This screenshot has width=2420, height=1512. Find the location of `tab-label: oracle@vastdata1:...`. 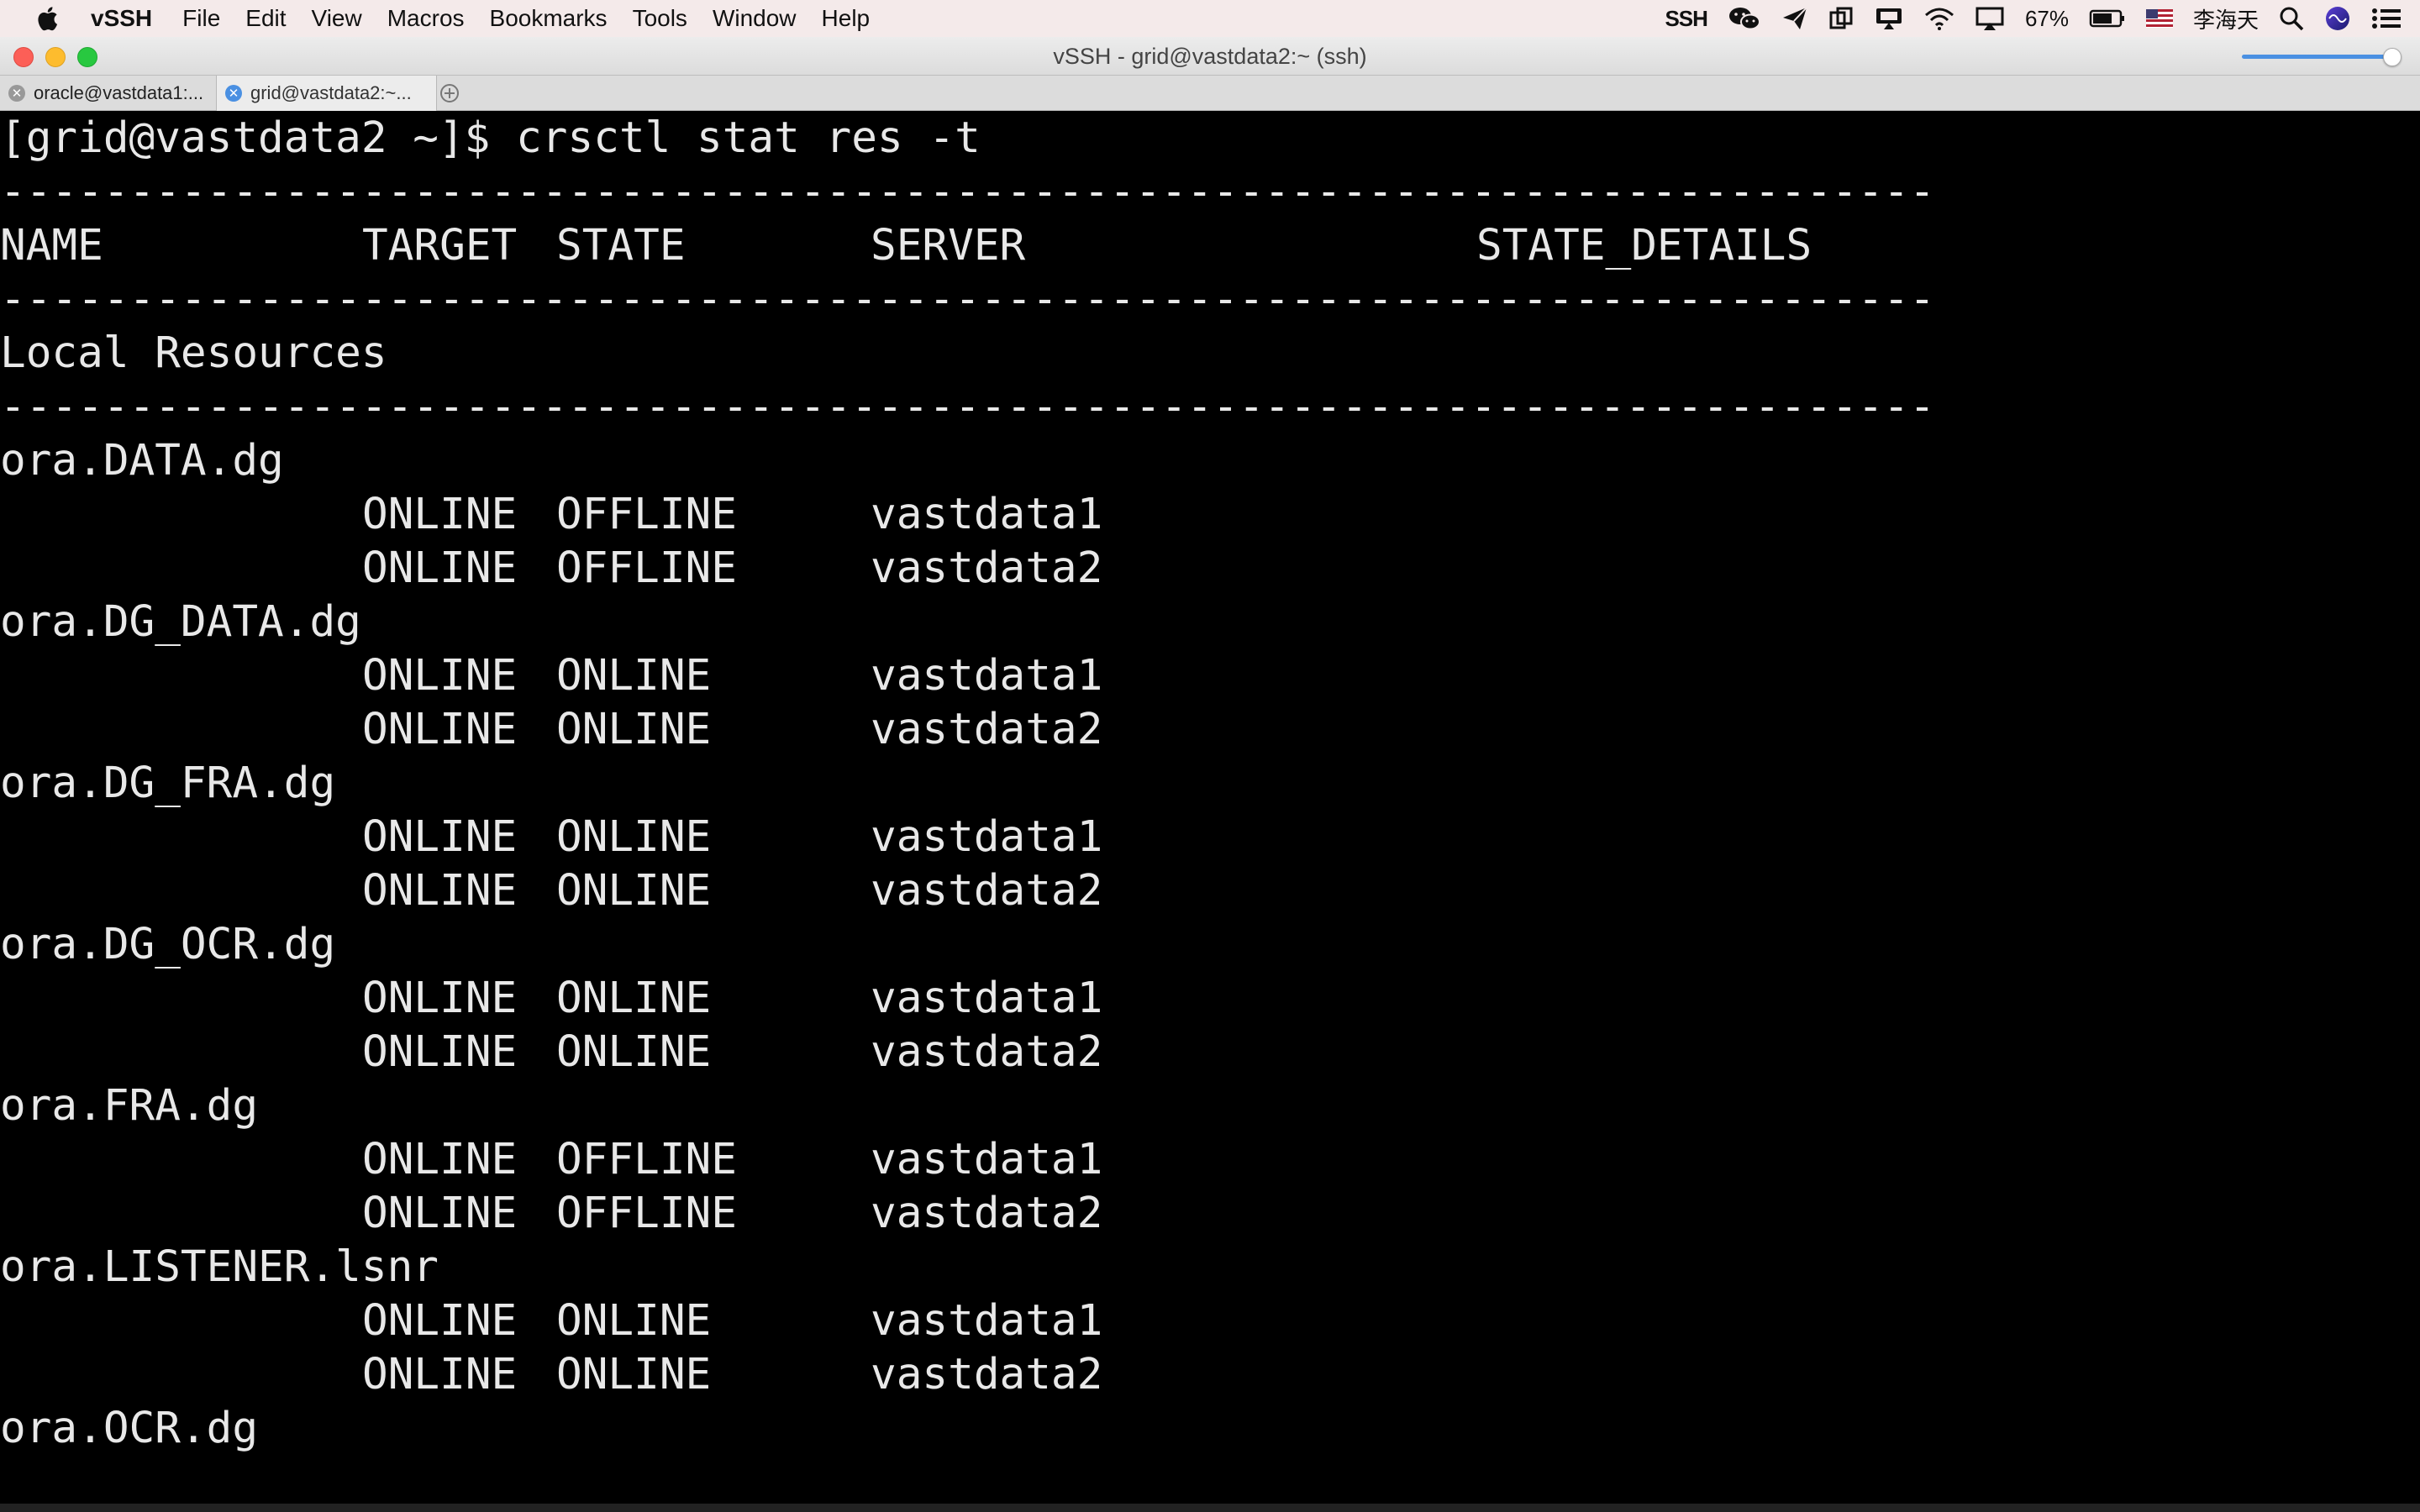

tab-label: oracle@vastdata1:... is located at coordinates (119, 92).